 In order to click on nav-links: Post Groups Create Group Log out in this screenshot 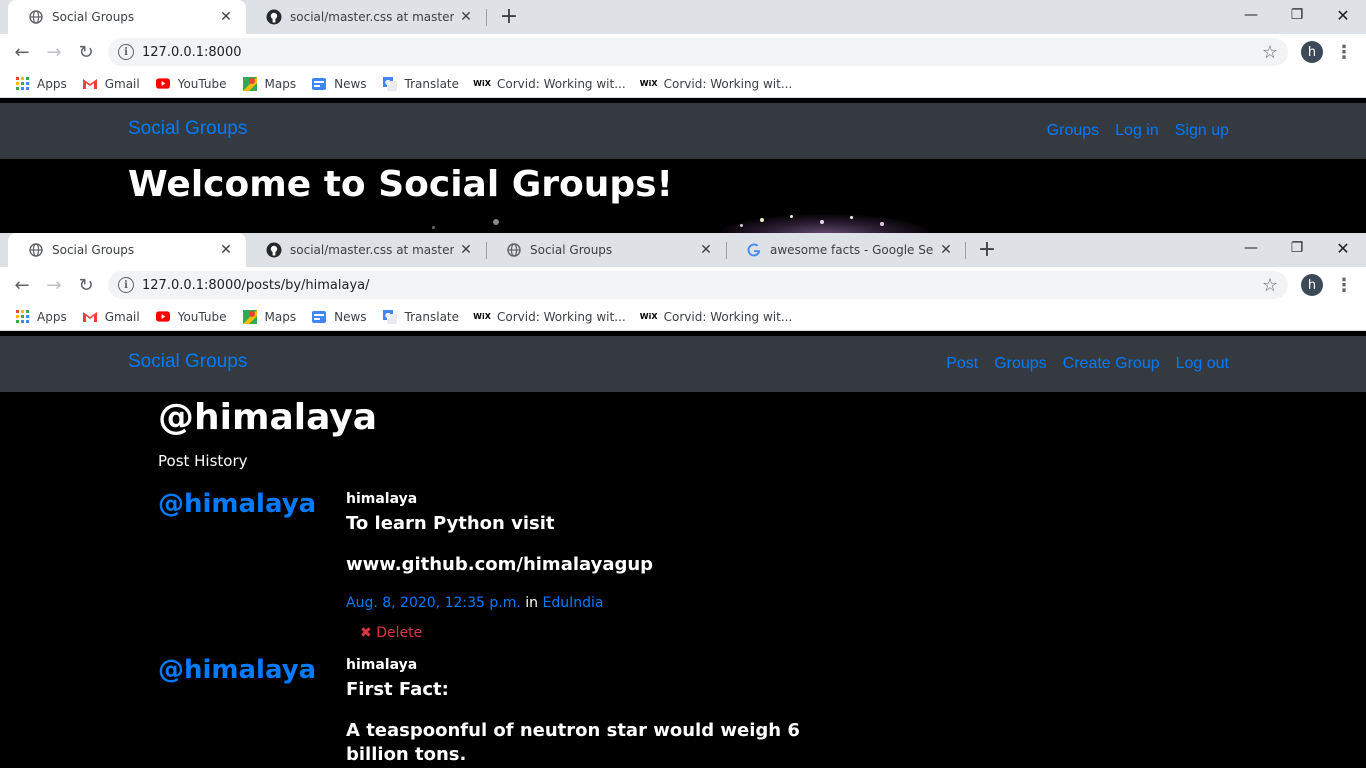, I will do `click(1087, 364)`.